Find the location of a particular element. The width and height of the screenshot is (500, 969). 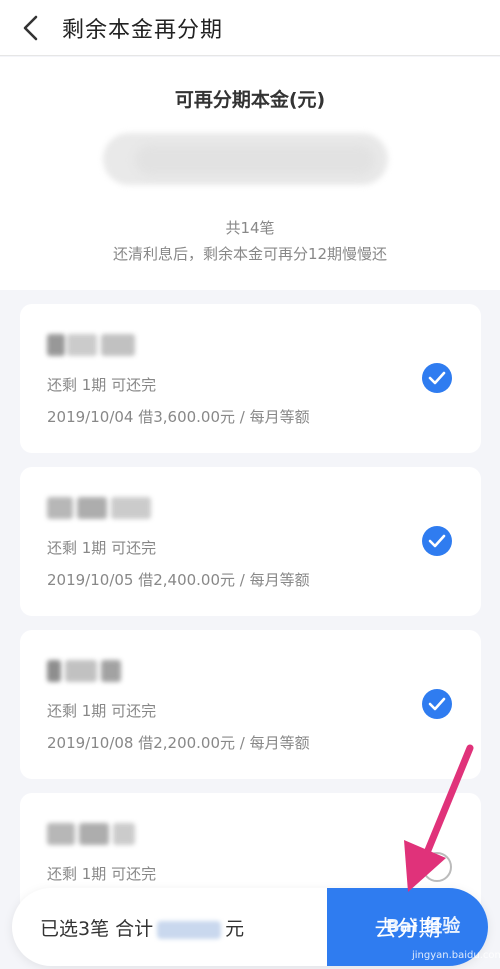

chevron-left-icon is located at coordinates (30, 27).